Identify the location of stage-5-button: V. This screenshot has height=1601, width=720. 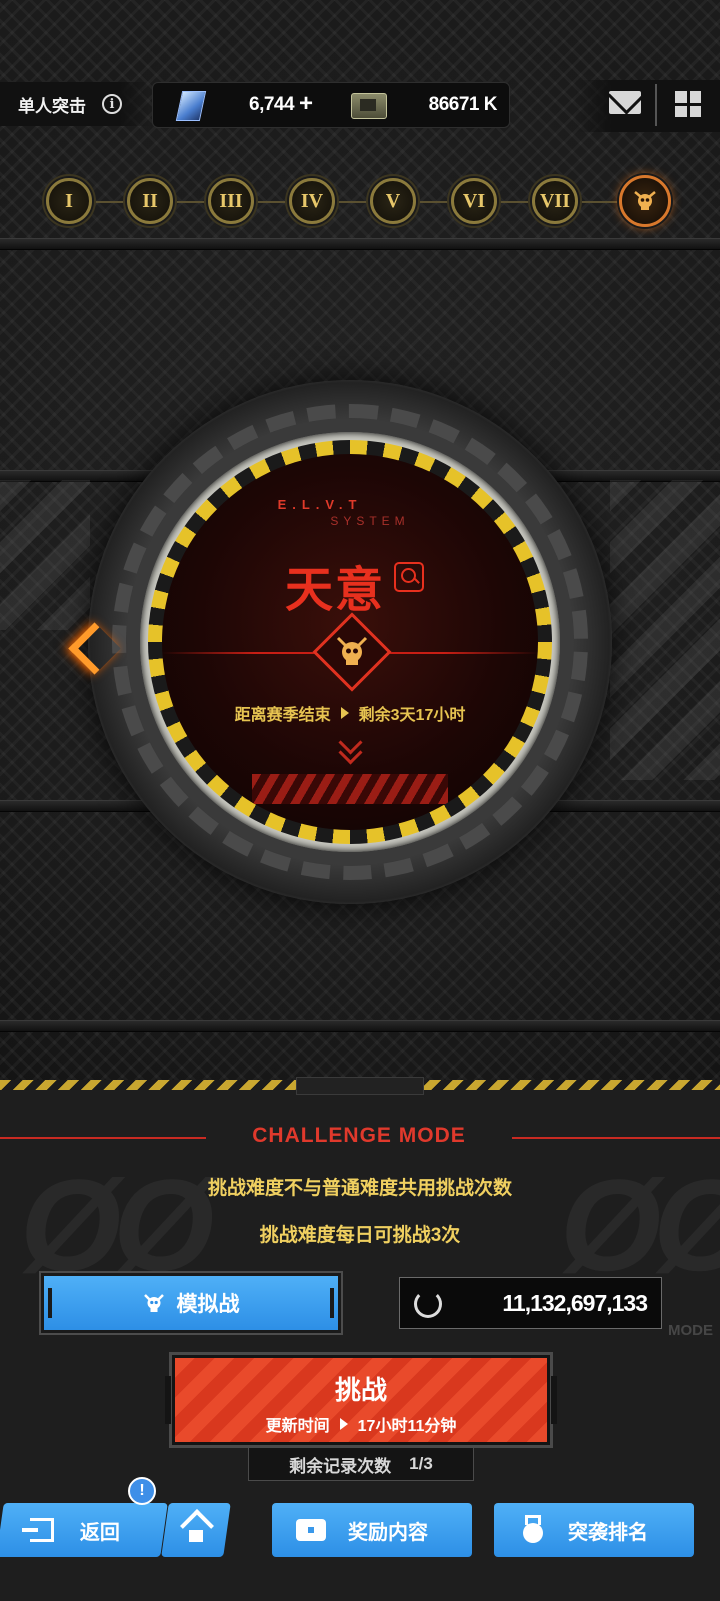
(393, 201).